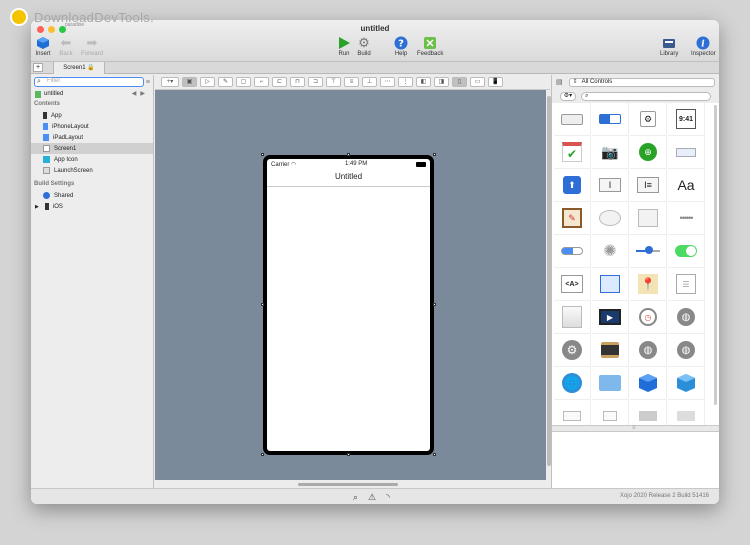 The width and height of the screenshot is (750, 545). I want to click on align-right-icon: ⊐, so click(315, 82).